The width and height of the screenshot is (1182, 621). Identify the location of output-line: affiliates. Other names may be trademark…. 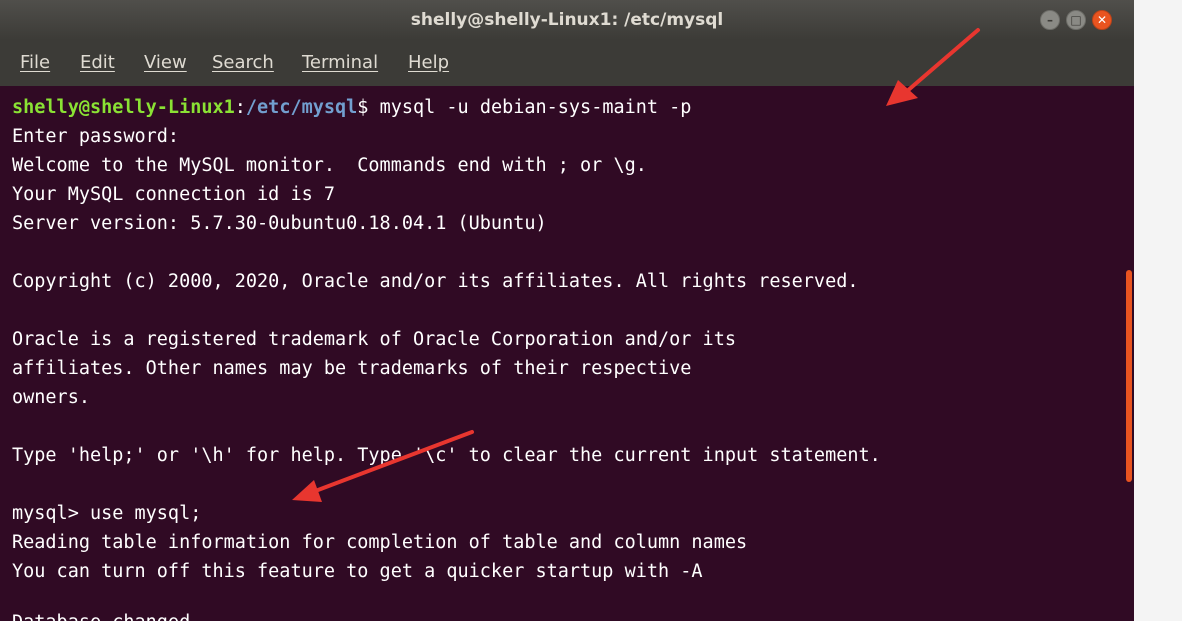
(352, 368).